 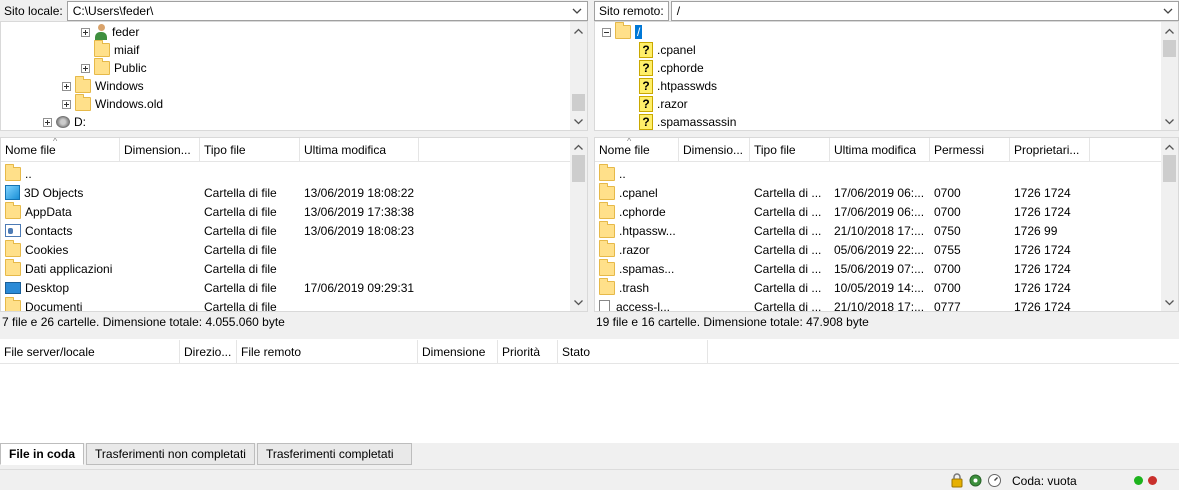 I want to click on contacts-icon, so click(x=13, y=230).